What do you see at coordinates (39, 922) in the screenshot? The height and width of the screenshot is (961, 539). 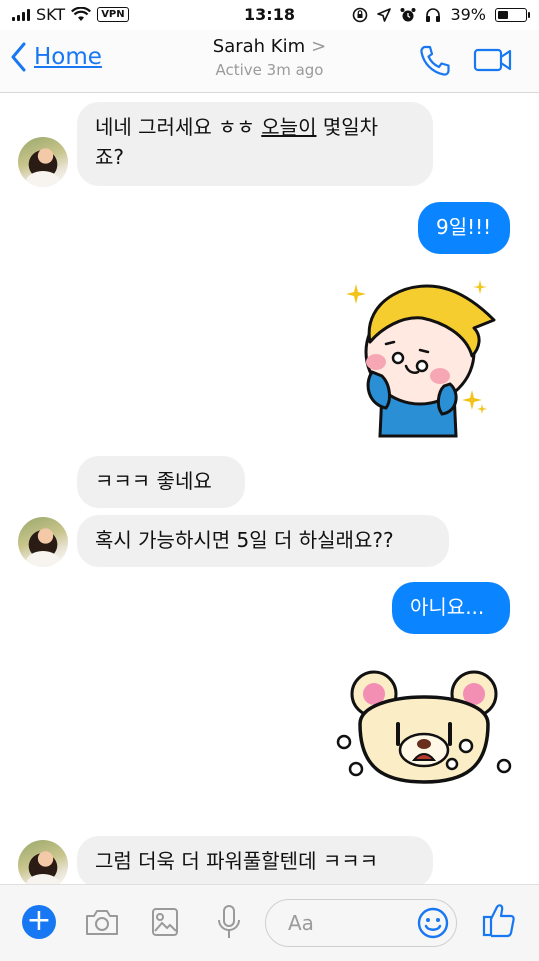 I see `plus-icon: +` at bounding box center [39, 922].